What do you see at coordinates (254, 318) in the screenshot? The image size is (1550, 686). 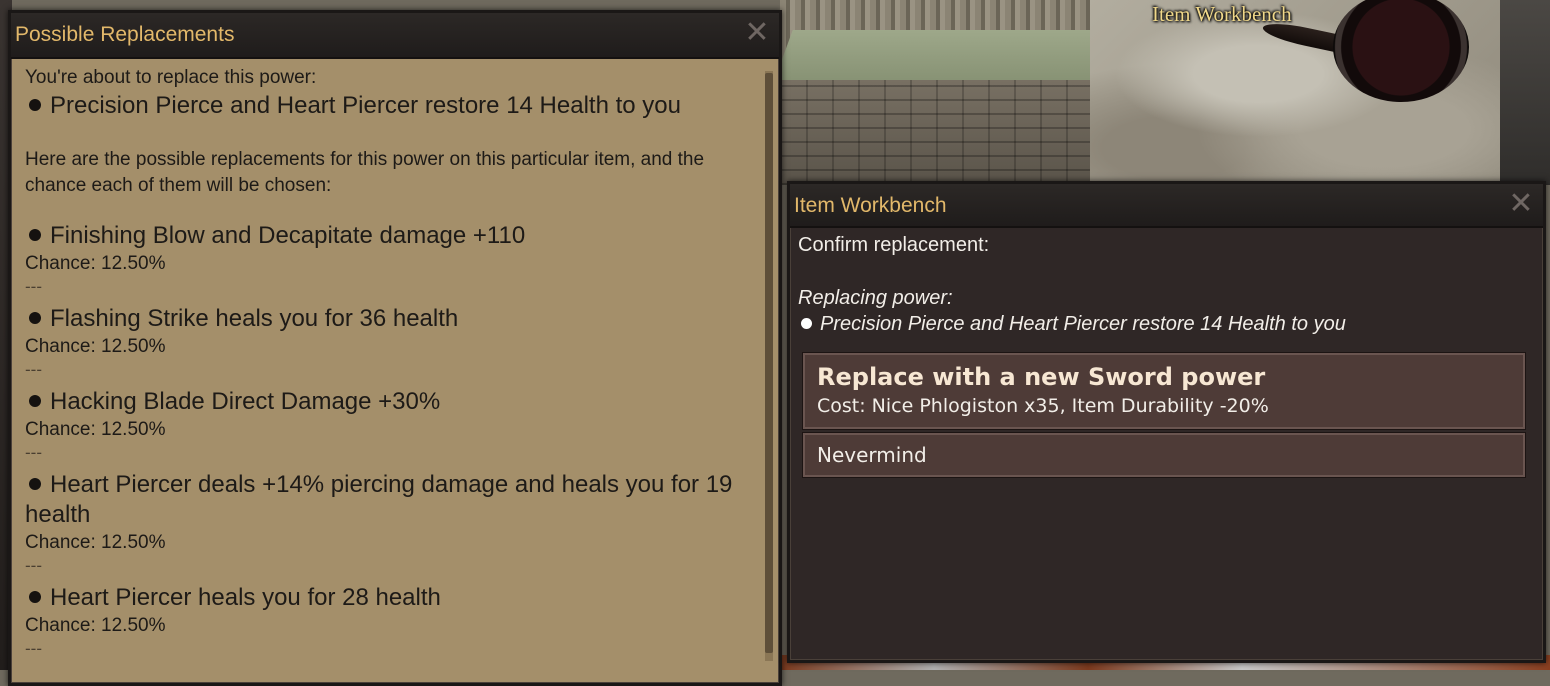 I see `replacement-name: Flashing Strike heals you for 36 health` at bounding box center [254, 318].